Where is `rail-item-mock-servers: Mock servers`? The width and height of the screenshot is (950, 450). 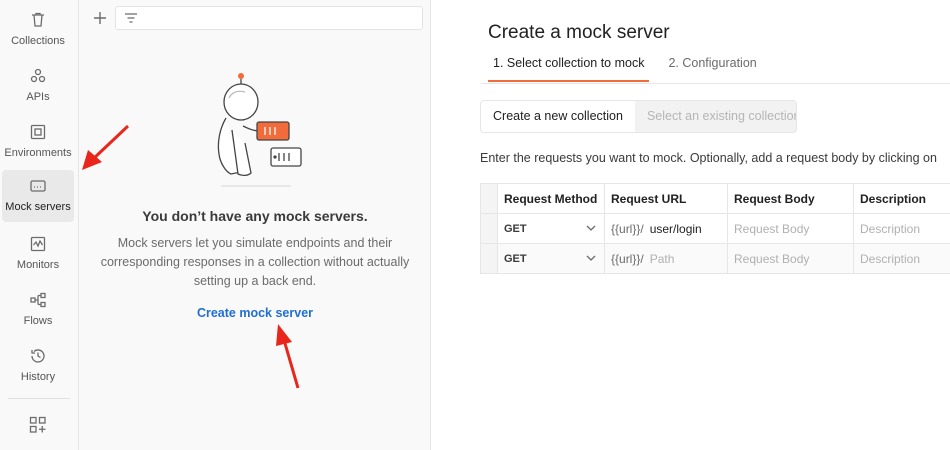 rail-item-mock-servers: Mock servers is located at coordinates (38, 196).